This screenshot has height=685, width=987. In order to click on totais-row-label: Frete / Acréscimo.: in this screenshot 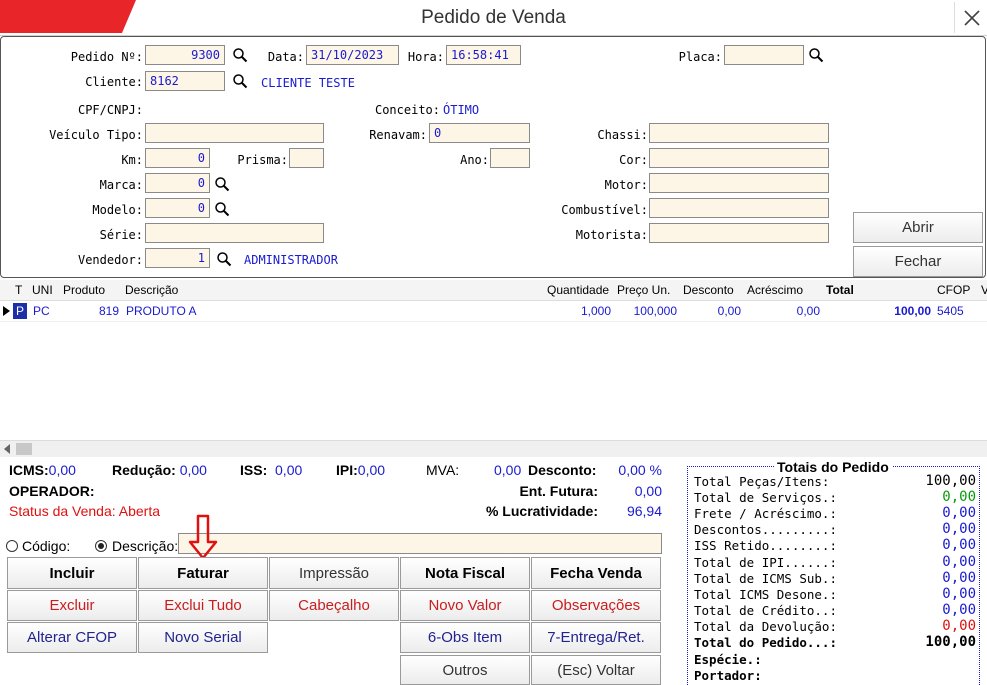, I will do `click(765, 513)`.